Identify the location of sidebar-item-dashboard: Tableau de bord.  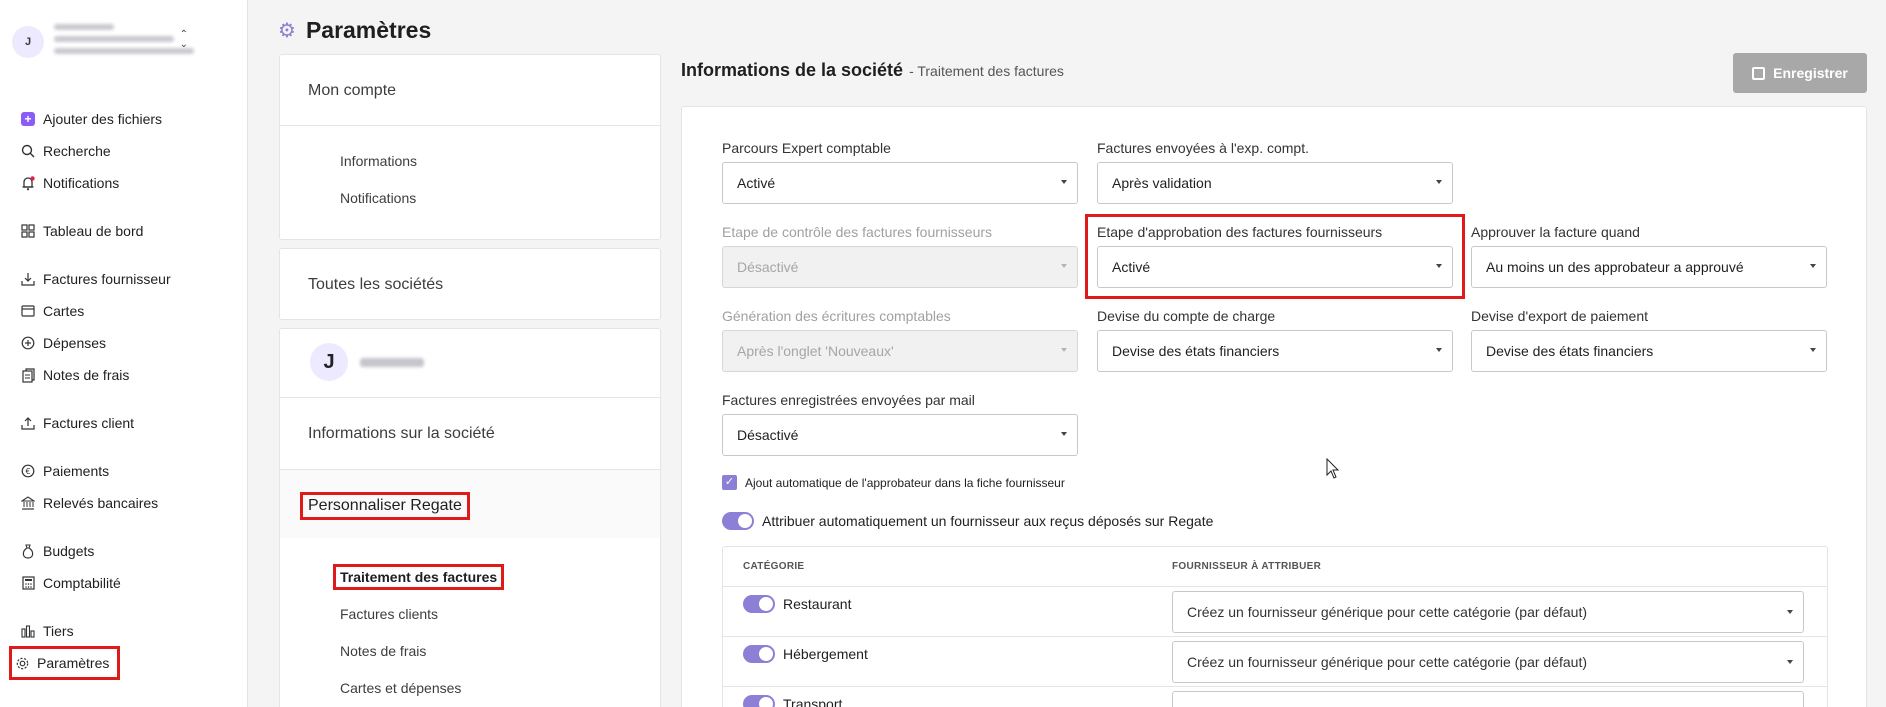
(81, 231).